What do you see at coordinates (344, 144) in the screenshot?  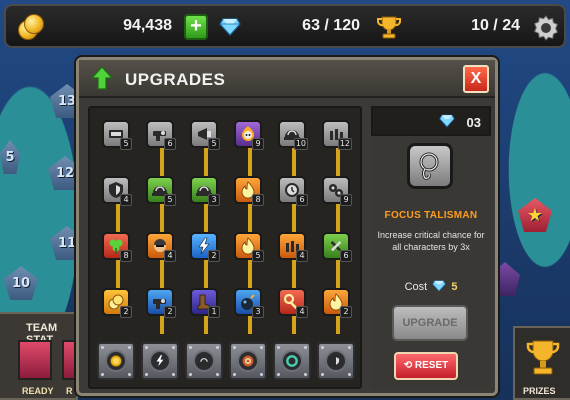 I see `upgrade-level: 12` at bounding box center [344, 144].